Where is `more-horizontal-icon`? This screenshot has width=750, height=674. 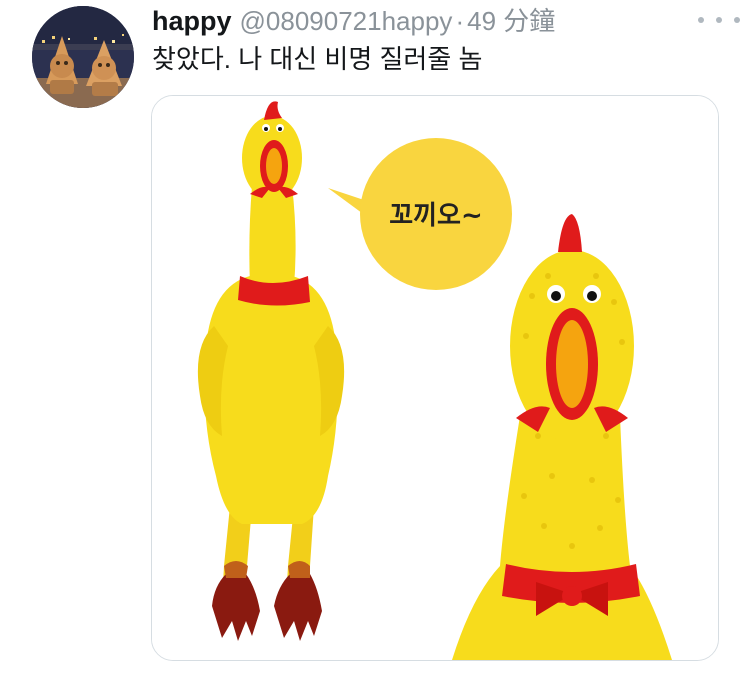 more-horizontal-icon is located at coordinates (701, 20).